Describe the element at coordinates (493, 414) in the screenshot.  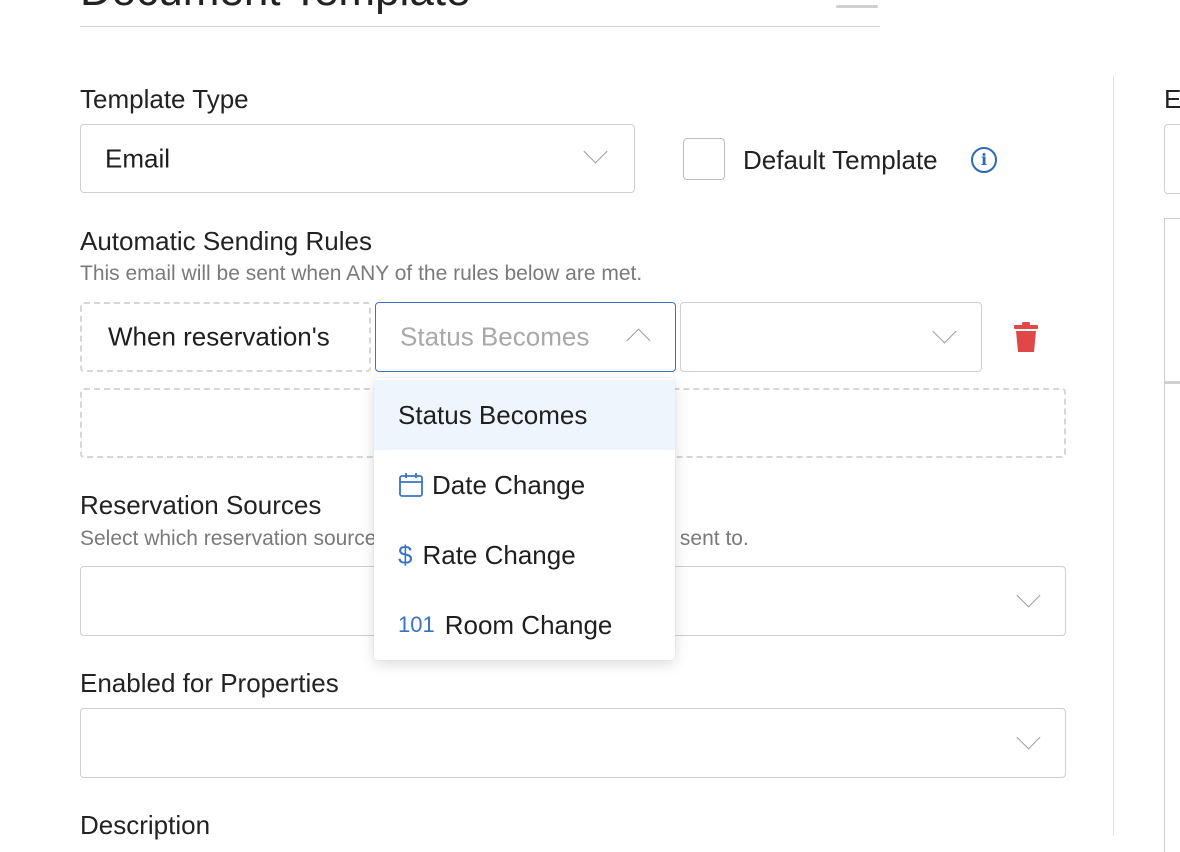
I see `menu-item-label: Status Becomes` at that location.